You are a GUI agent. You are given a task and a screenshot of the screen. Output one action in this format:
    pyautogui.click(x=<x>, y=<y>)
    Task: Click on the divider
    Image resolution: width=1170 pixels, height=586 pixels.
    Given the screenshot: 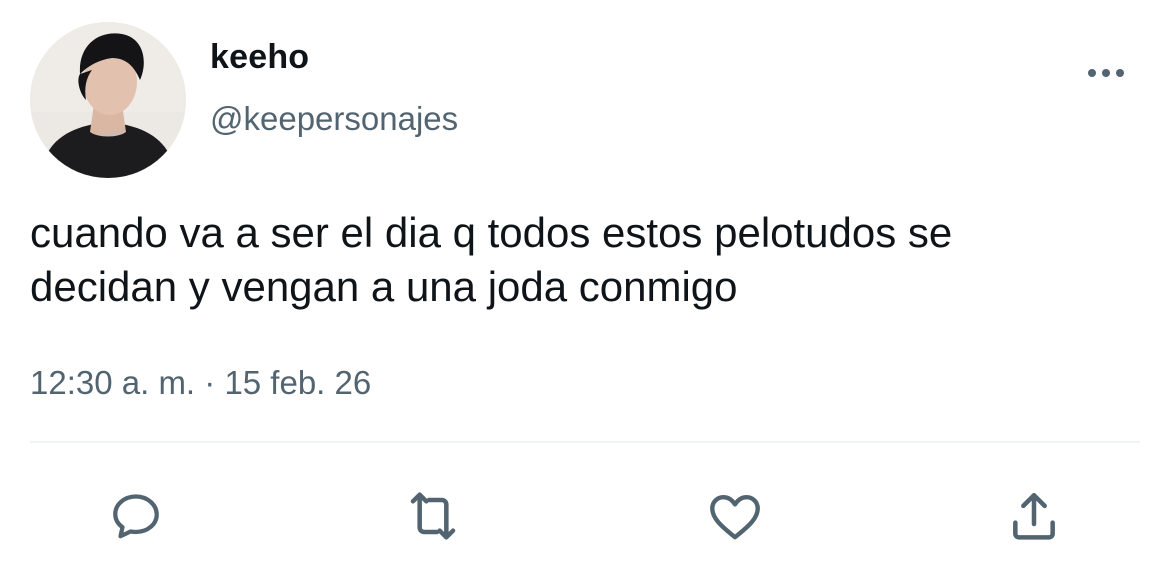 What is the action you would take?
    pyautogui.click(x=585, y=442)
    